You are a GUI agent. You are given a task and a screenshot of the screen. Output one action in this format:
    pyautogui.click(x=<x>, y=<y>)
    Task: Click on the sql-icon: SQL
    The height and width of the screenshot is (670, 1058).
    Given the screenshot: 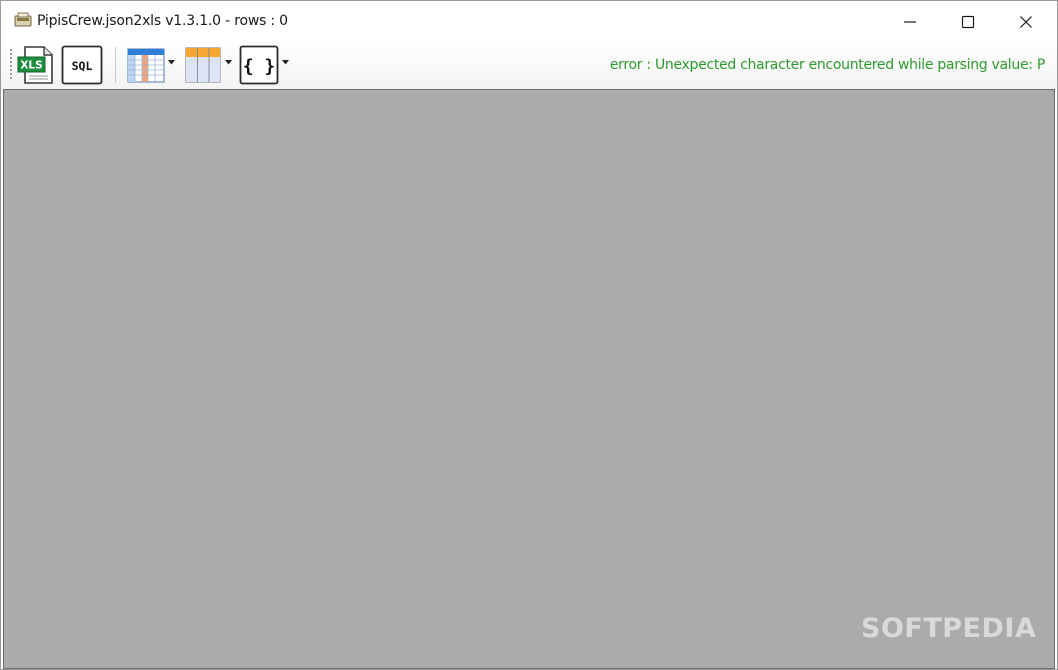 What is the action you would take?
    pyautogui.click(x=82, y=65)
    